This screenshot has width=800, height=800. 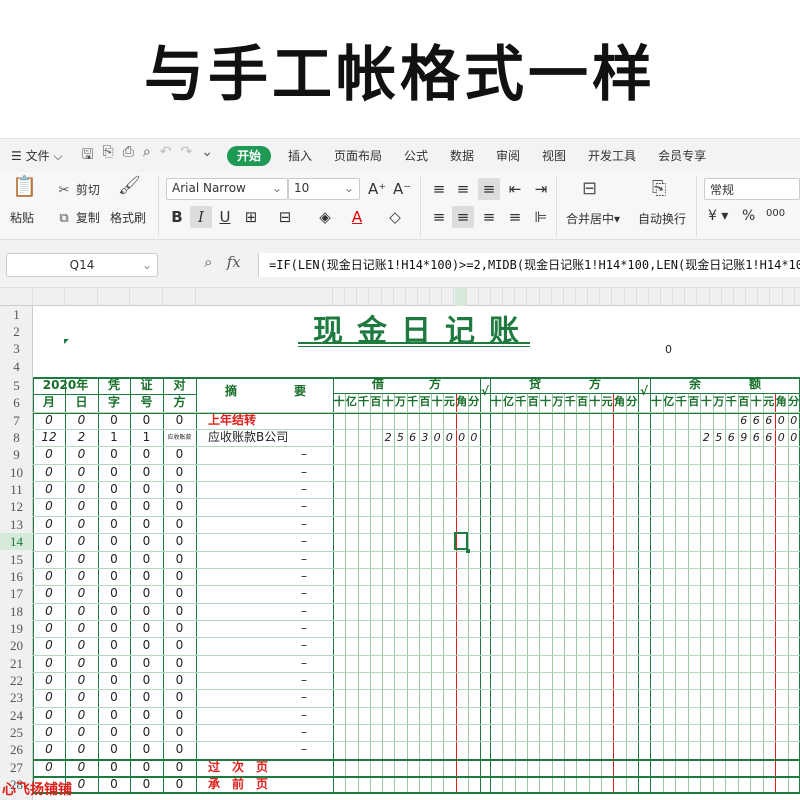 What do you see at coordinates (16, 715) in the screenshot?
I see `row-header-24: 24` at bounding box center [16, 715].